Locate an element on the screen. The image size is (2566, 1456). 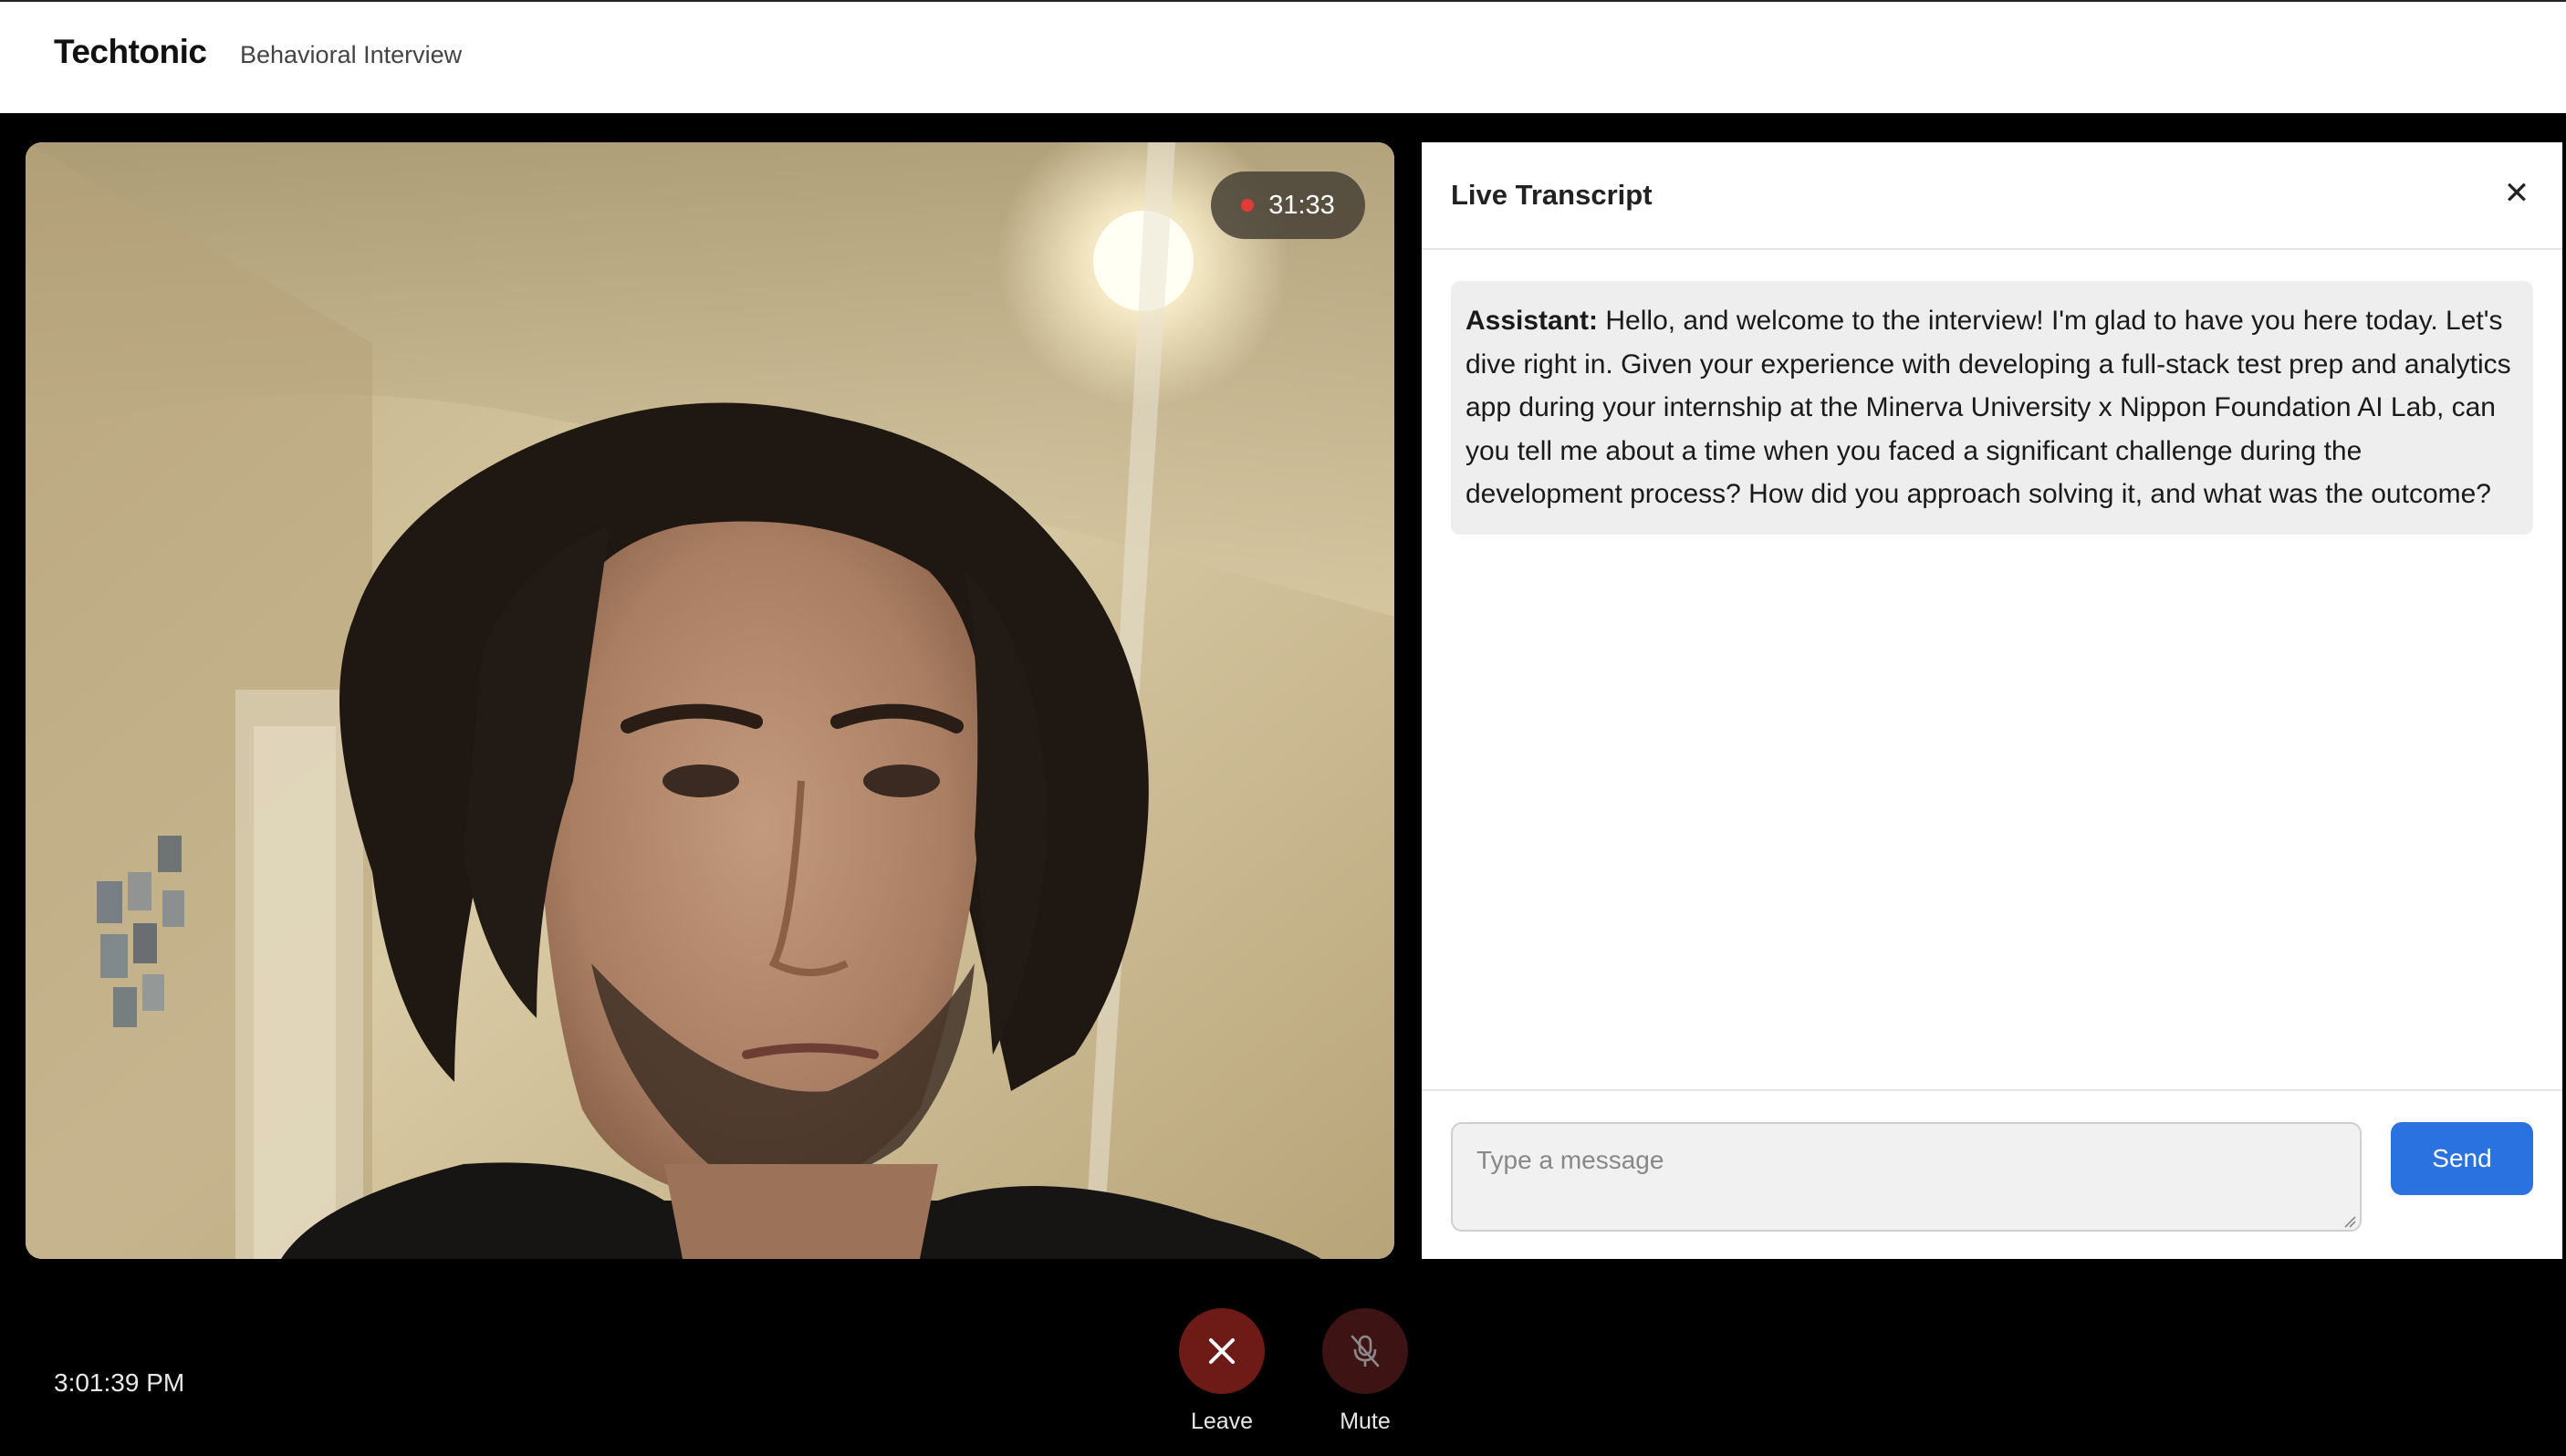
mute-button is located at coordinates (1365, 1351).